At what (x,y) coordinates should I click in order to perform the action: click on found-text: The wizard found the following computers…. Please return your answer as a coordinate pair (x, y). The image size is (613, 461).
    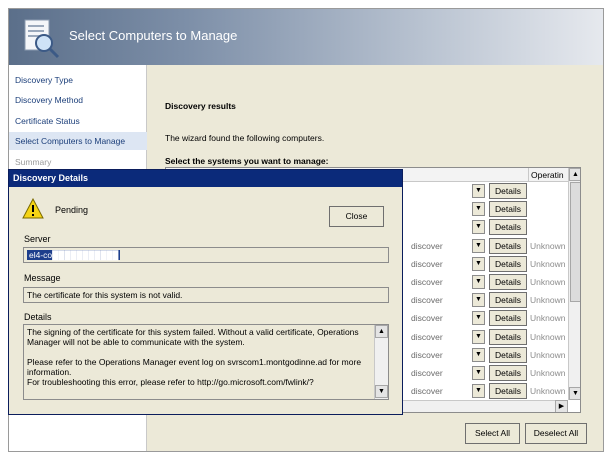
    Looking at the image, I should click on (245, 138).